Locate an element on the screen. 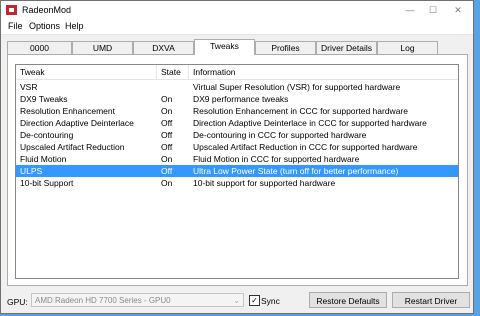 Image resolution: width=480 pixels, height=316 pixels. tab-umd: UMD is located at coordinates (102, 47).